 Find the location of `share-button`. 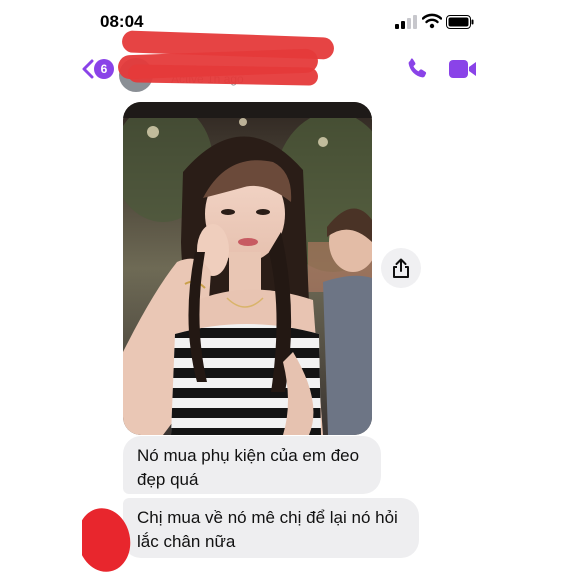

share-button is located at coordinates (401, 268).